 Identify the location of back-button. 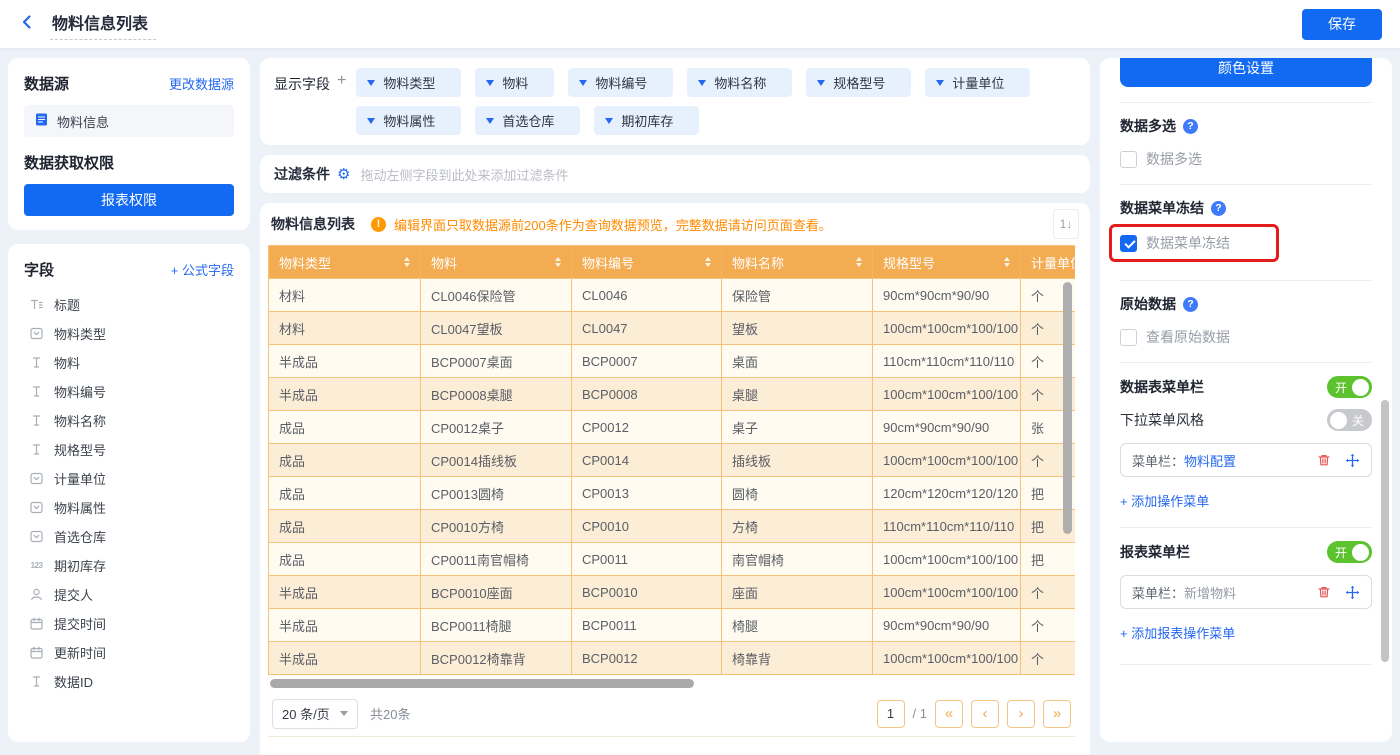
(27, 24).